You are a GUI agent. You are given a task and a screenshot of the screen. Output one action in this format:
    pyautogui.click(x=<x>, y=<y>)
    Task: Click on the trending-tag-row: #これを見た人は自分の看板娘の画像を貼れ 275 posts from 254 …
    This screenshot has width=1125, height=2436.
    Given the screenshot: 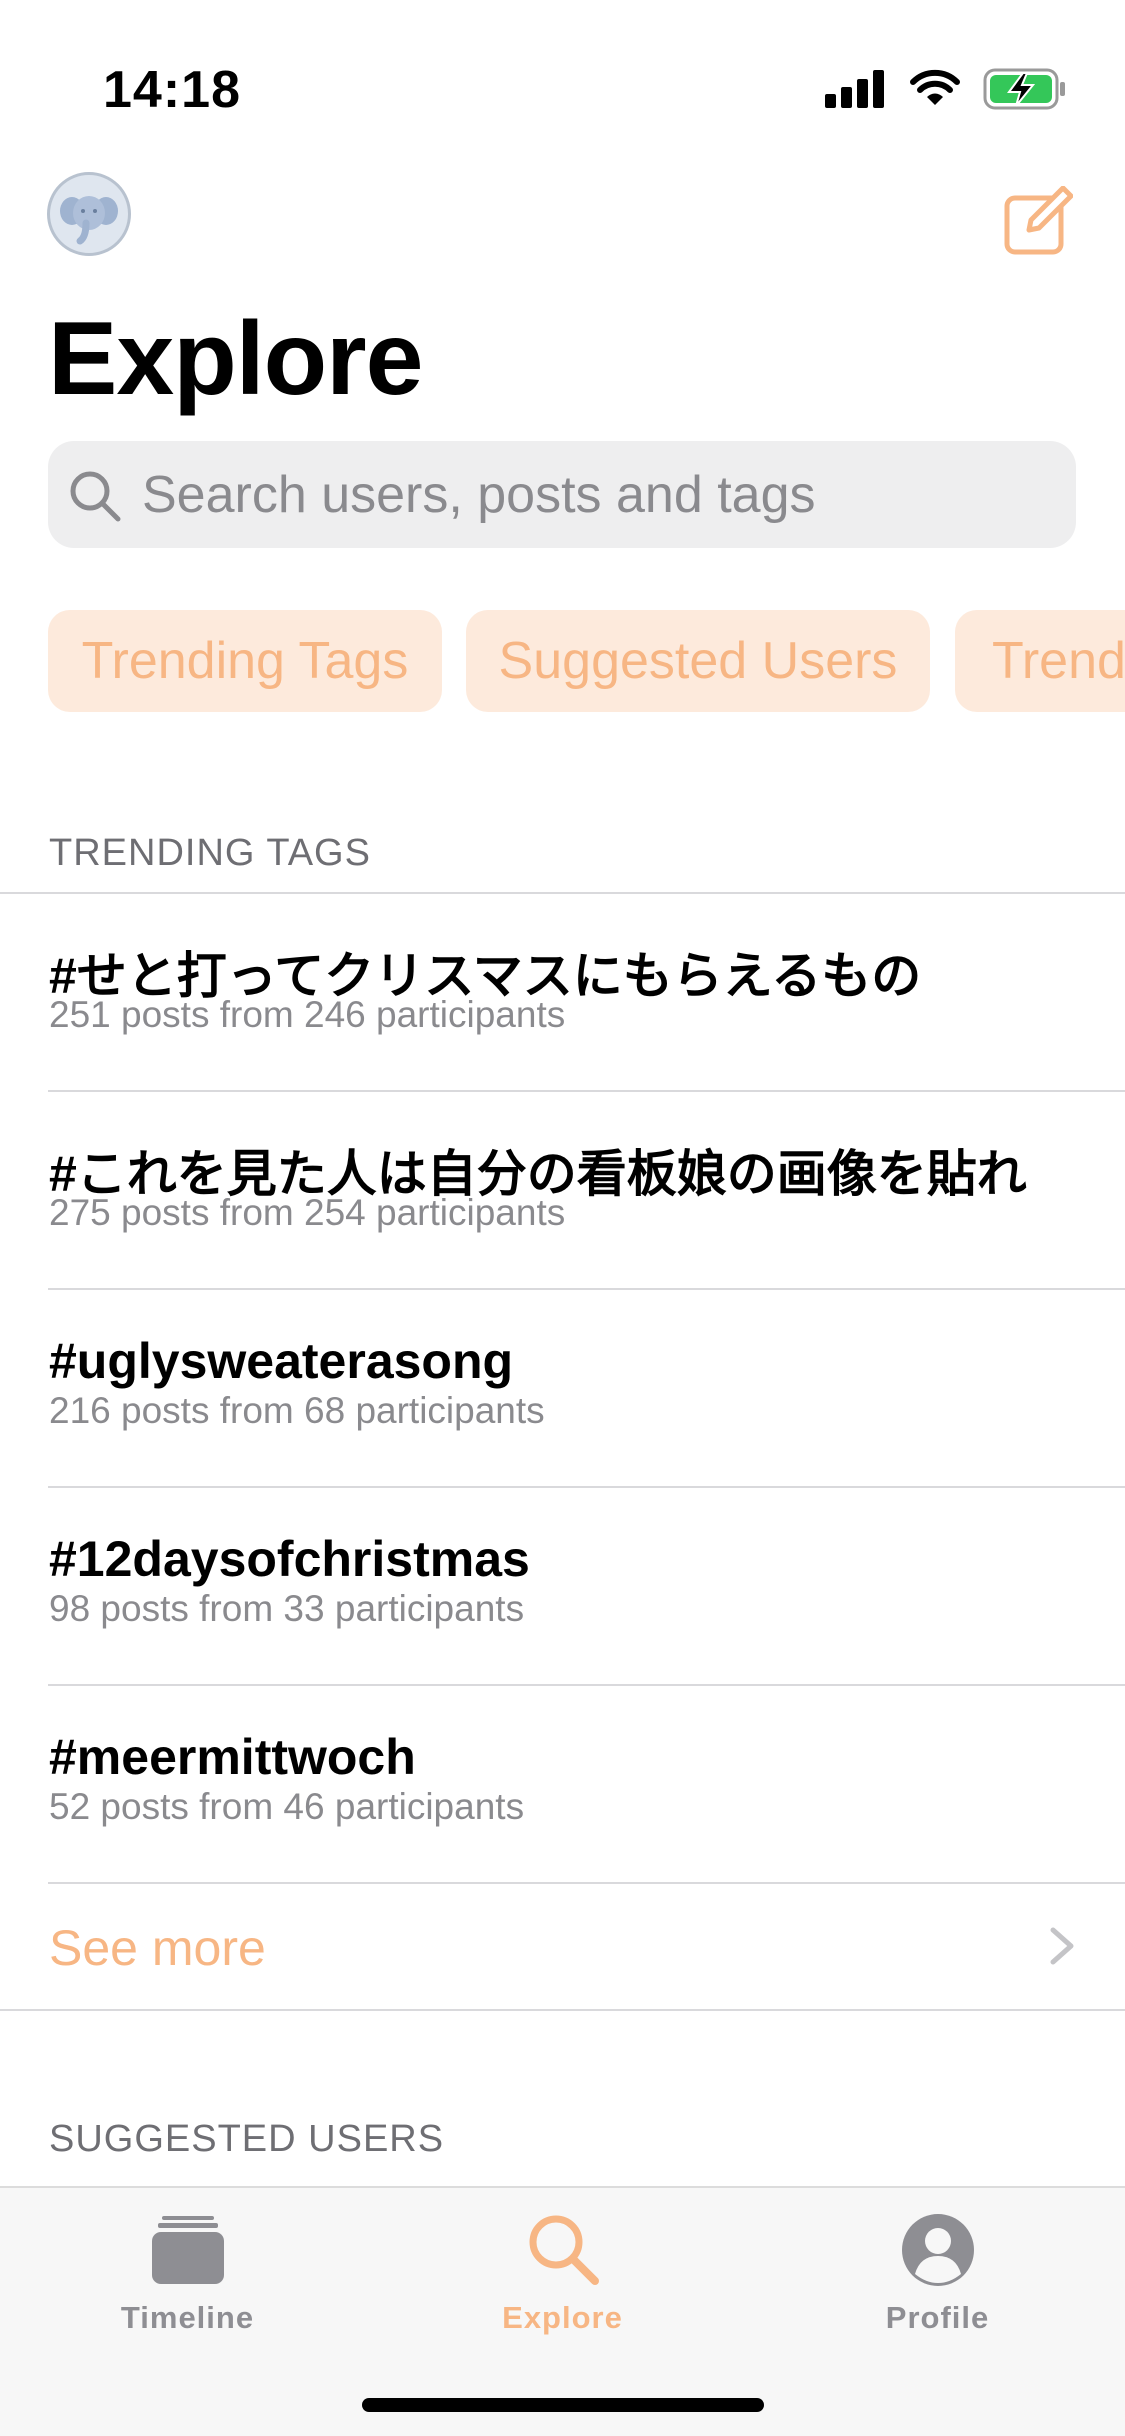 What is the action you would take?
    pyautogui.click(x=562, y=1190)
    